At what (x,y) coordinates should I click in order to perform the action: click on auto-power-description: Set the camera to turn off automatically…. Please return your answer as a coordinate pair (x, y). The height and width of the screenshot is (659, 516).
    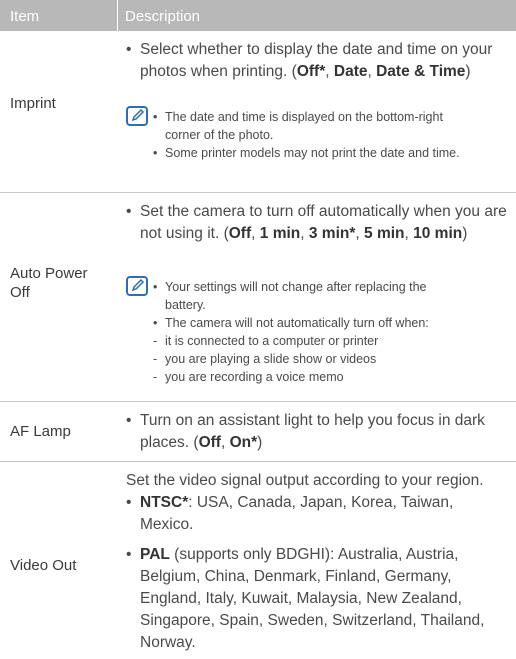
    Looking at the image, I should click on (318, 223).